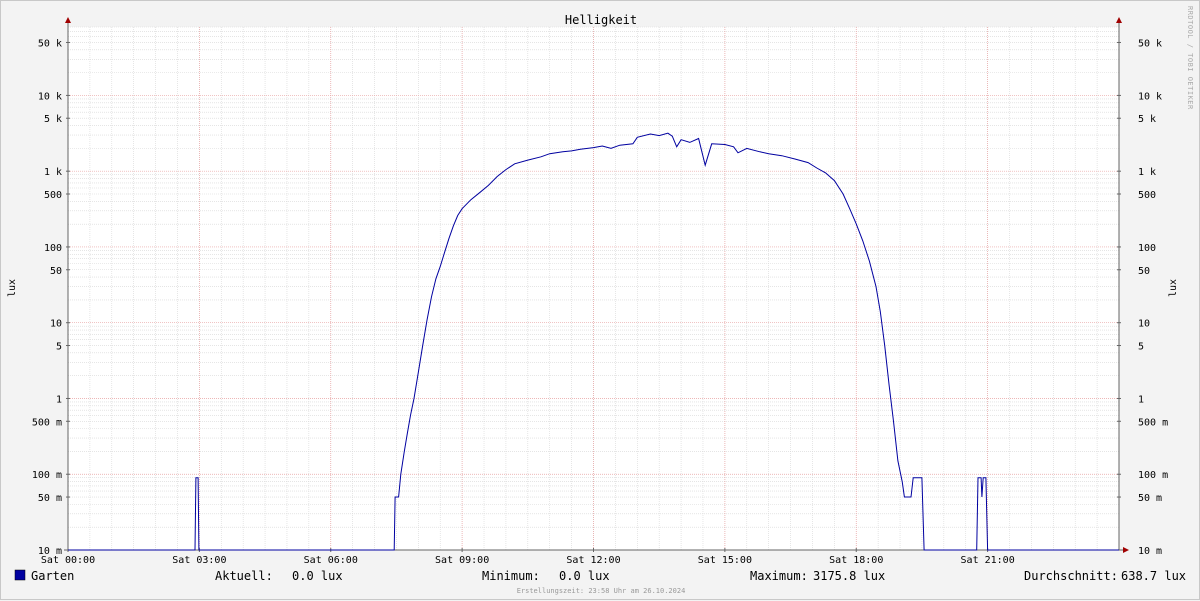 Image resolution: width=1200 pixels, height=601 pixels. What do you see at coordinates (59, 399) in the screenshot?
I see `y-tick-label-left: 1` at bounding box center [59, 399].